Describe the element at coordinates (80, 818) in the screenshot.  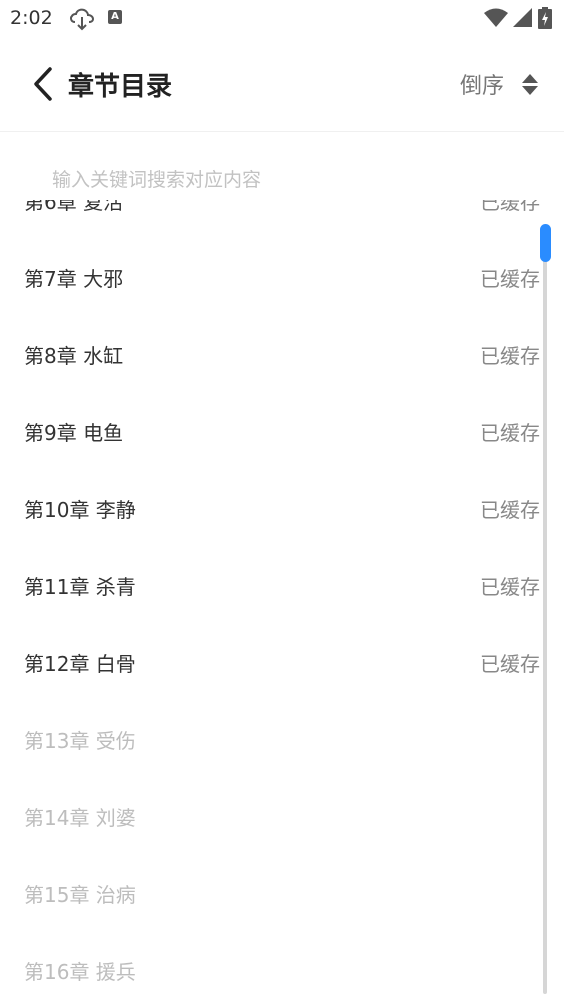
I see `chapter-title: 第14章 刘婆` at that location.